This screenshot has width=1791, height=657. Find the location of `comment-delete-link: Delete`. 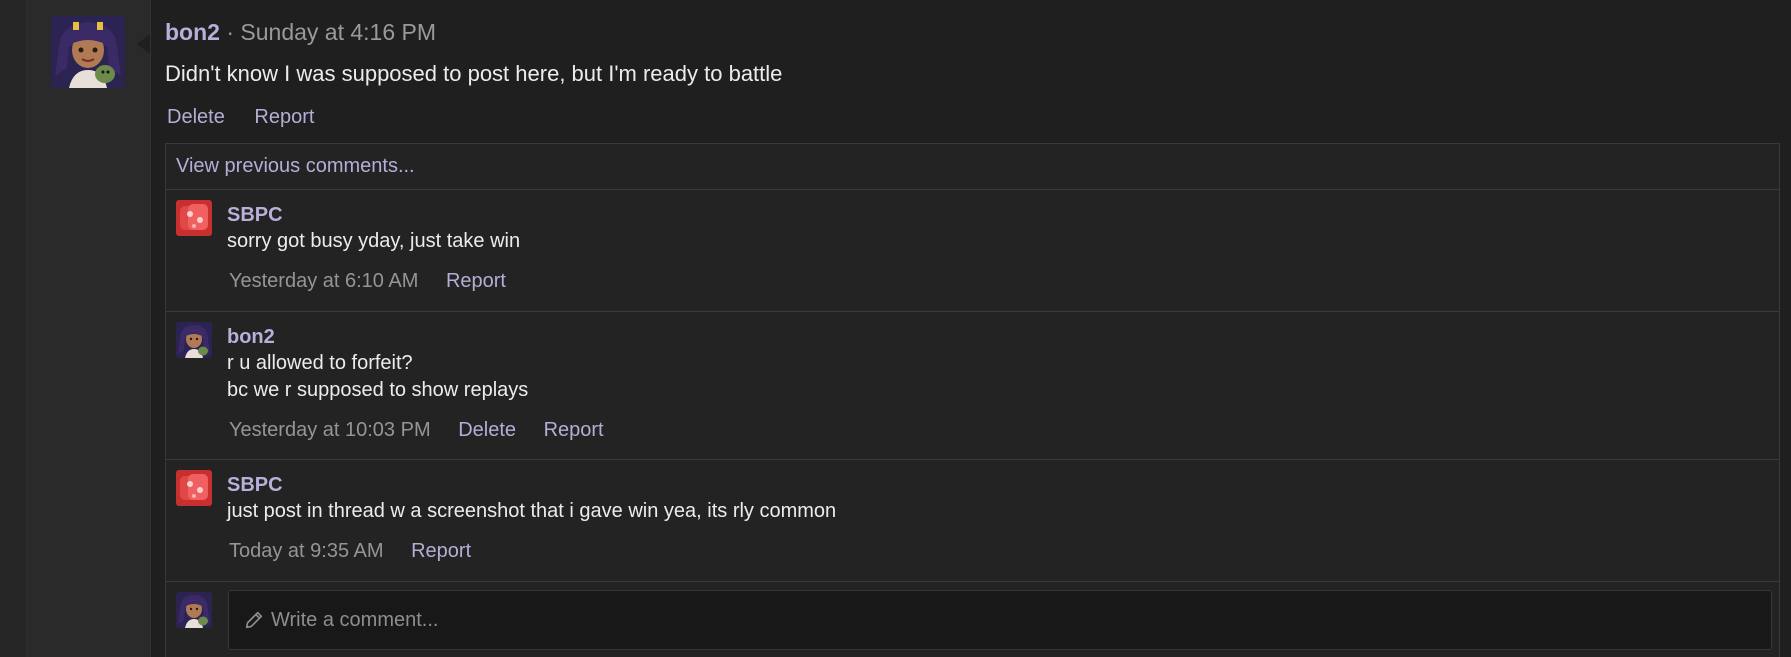

comment-delete-link: Delete is located at coordinates (487, 430).